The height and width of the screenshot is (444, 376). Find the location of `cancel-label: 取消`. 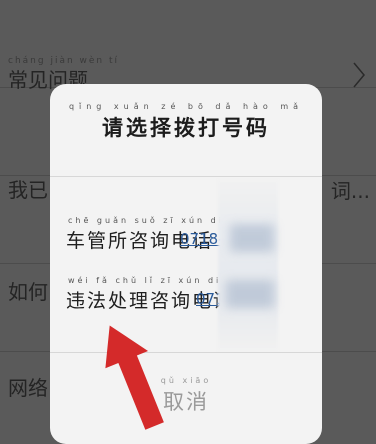

cancel-label: 取消 is located at coordinates (186, 402).